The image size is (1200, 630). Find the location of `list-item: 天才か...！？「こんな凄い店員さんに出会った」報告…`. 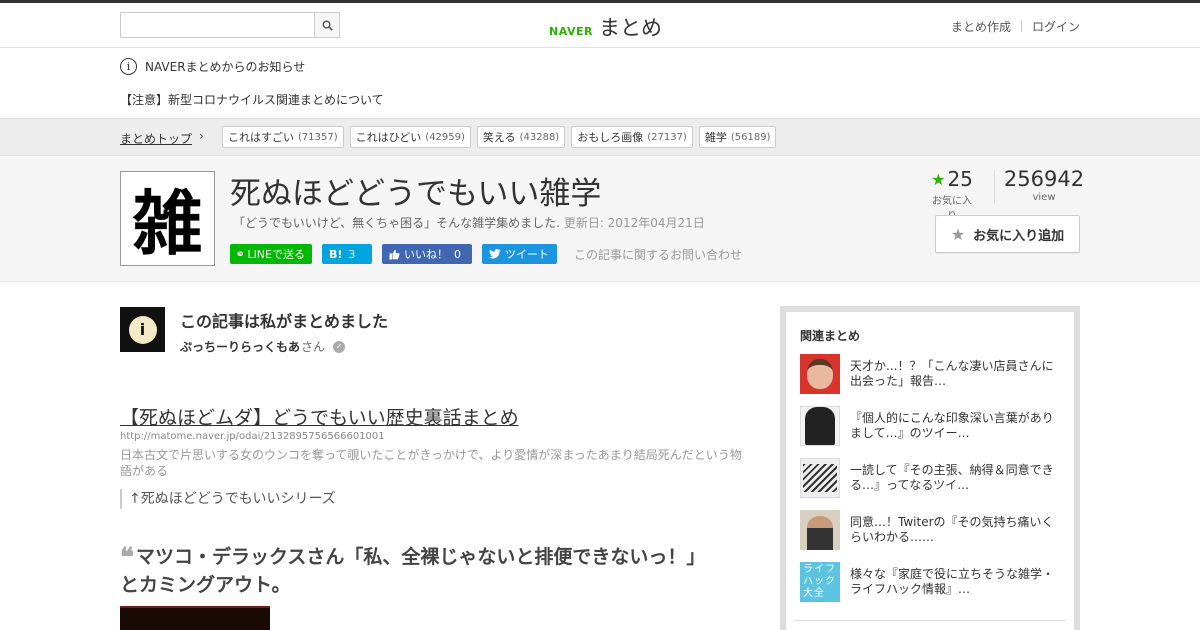

list-item: 天才か...！？「こんな凄い店員さんに出会った」報告… is located at coordinates (930, 374).